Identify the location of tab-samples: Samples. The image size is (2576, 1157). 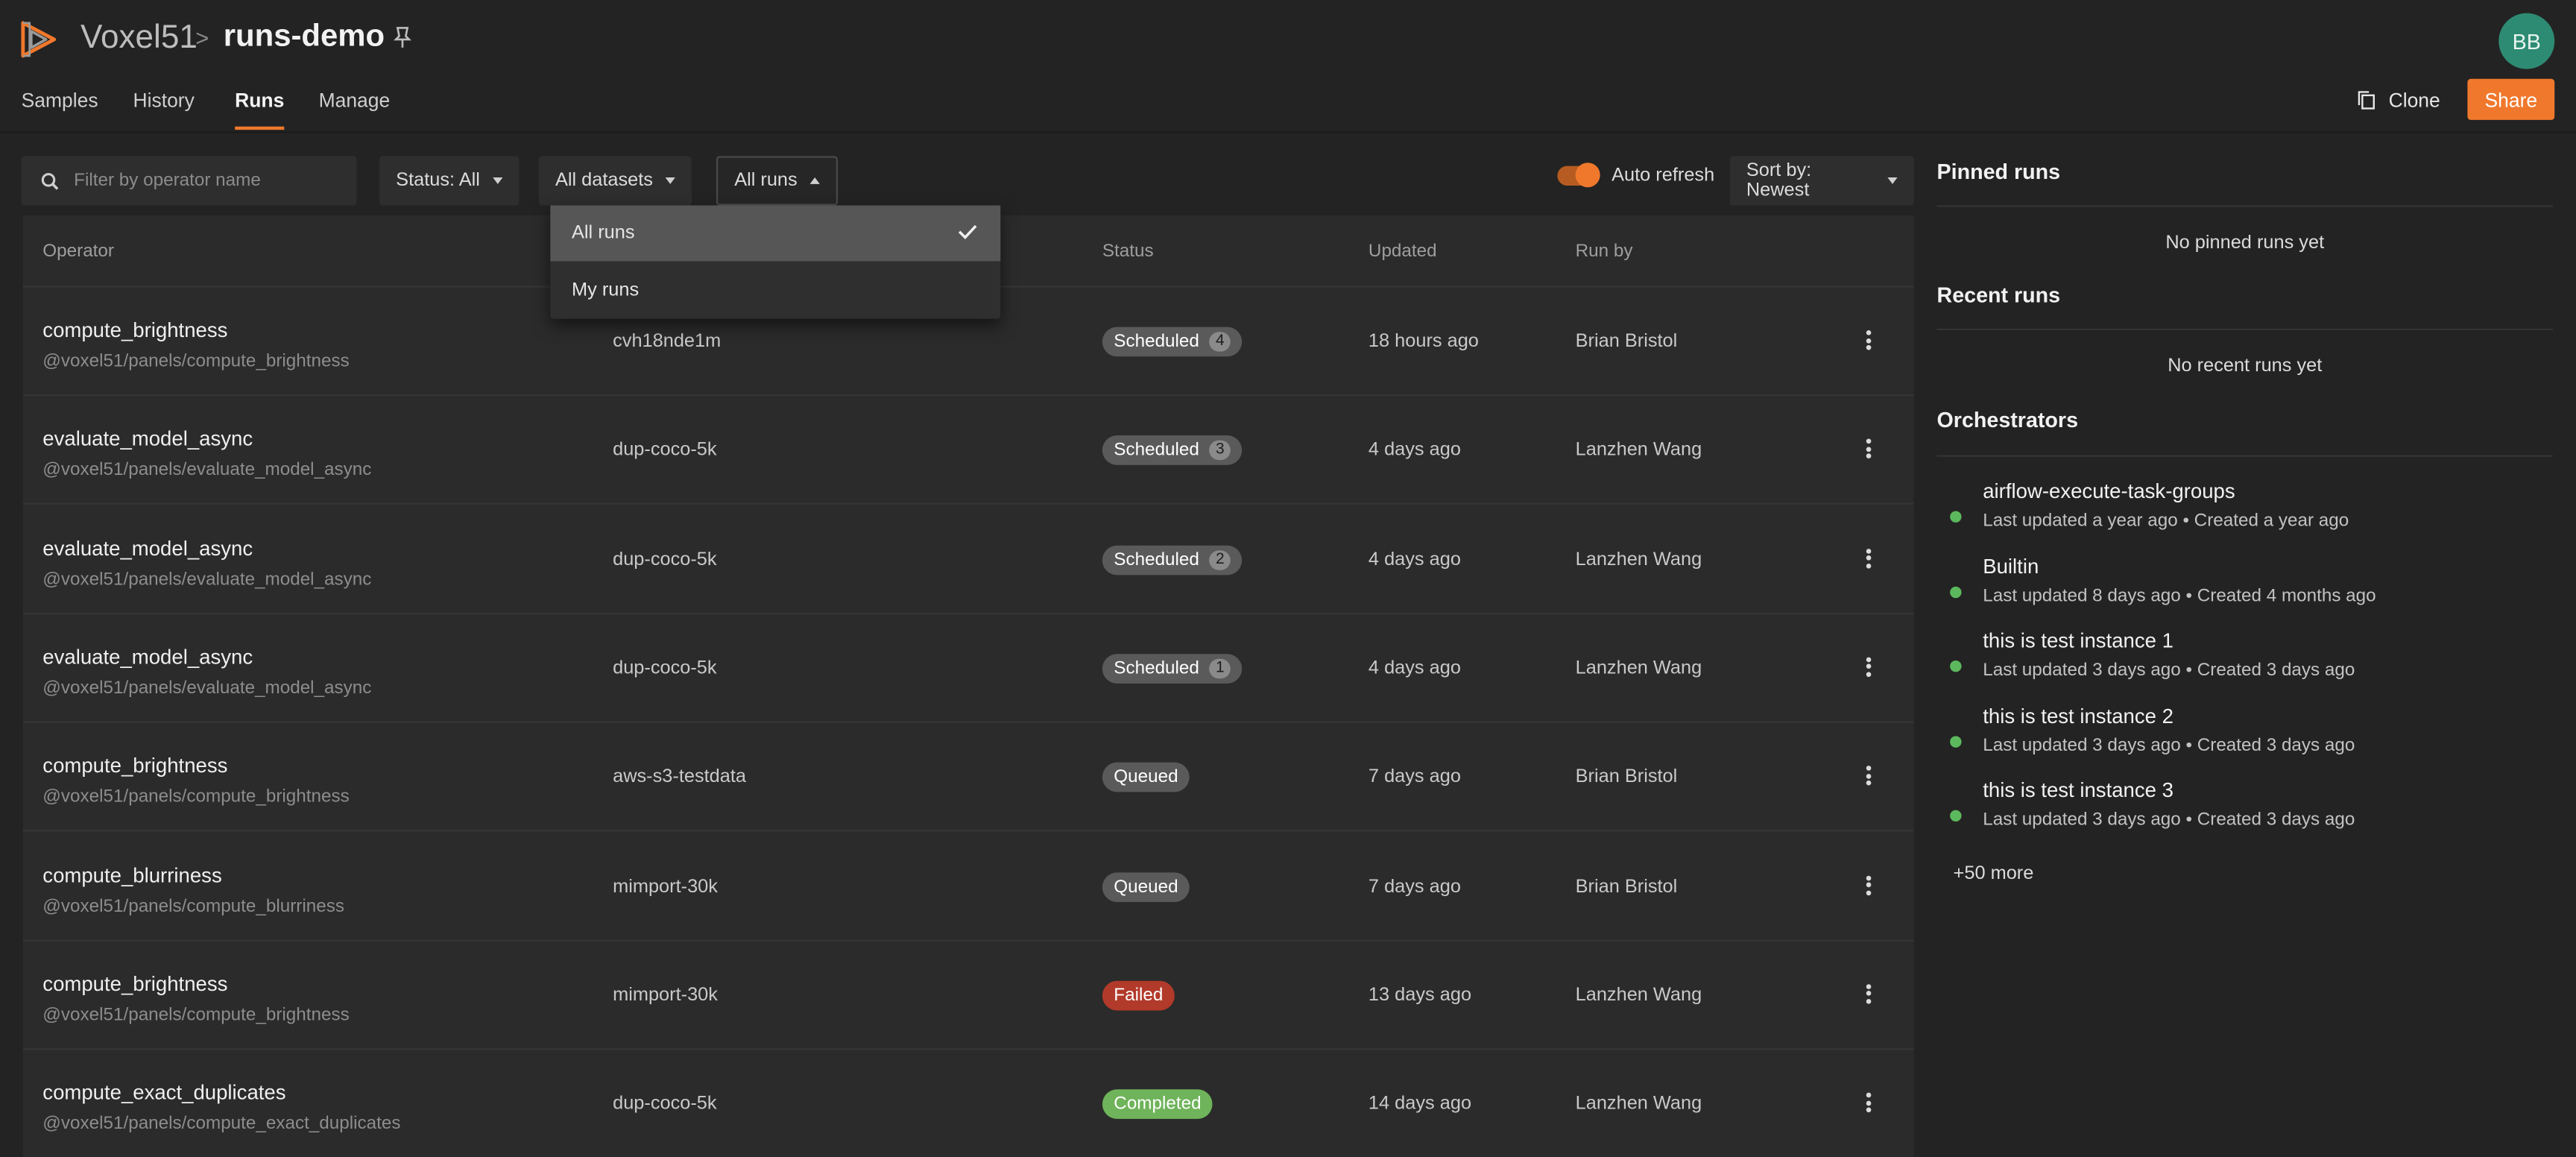
(60, 101).